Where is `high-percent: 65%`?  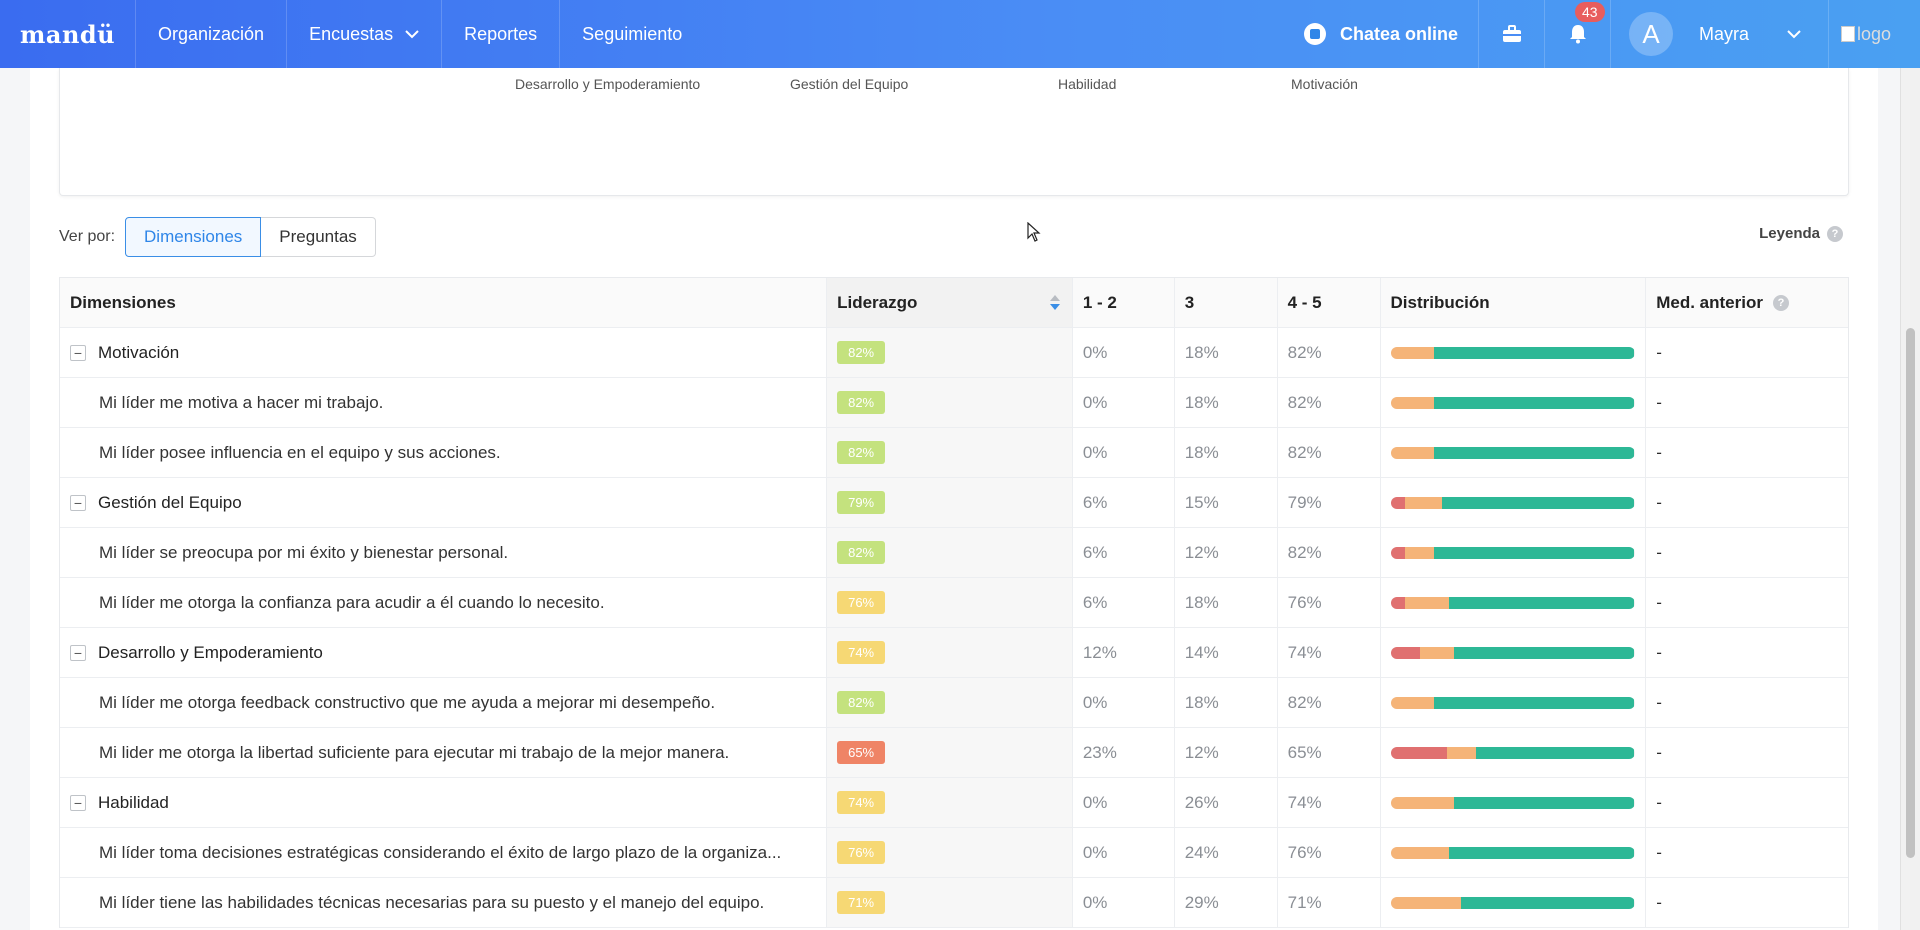 high-percent: 65% is located at coordinates (1329, 752).